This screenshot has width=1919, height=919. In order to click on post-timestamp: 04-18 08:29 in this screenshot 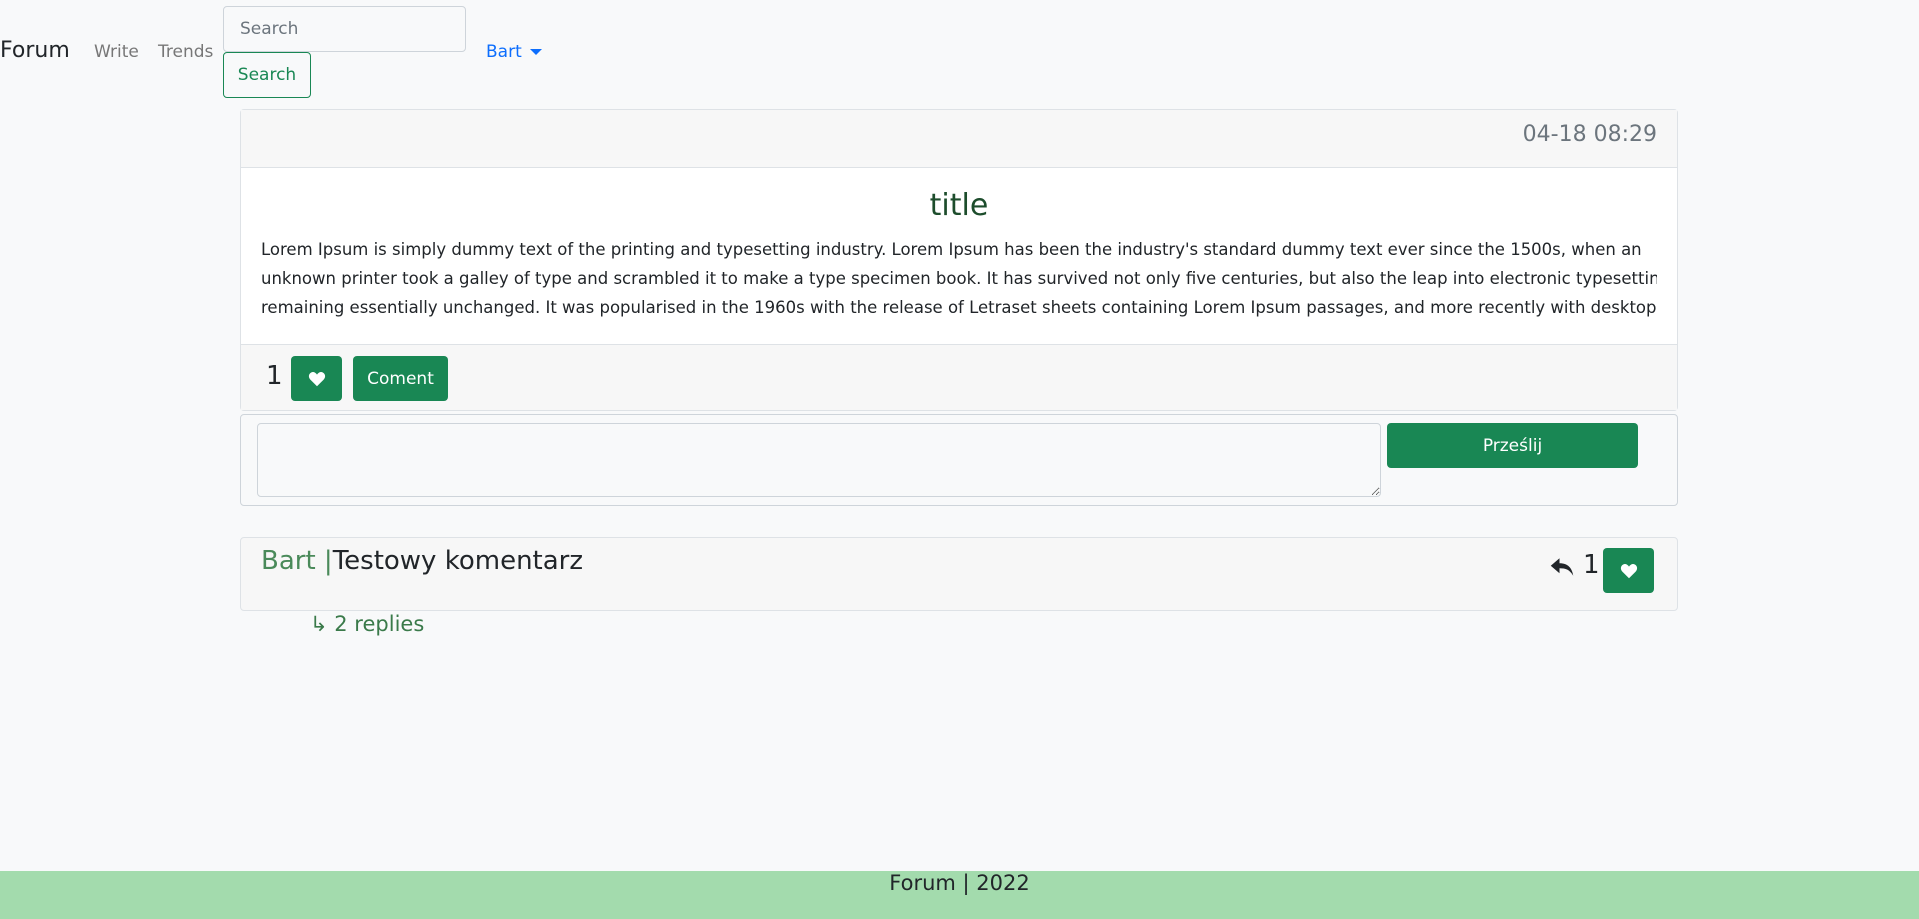, I will do `click(1589, 134)`.